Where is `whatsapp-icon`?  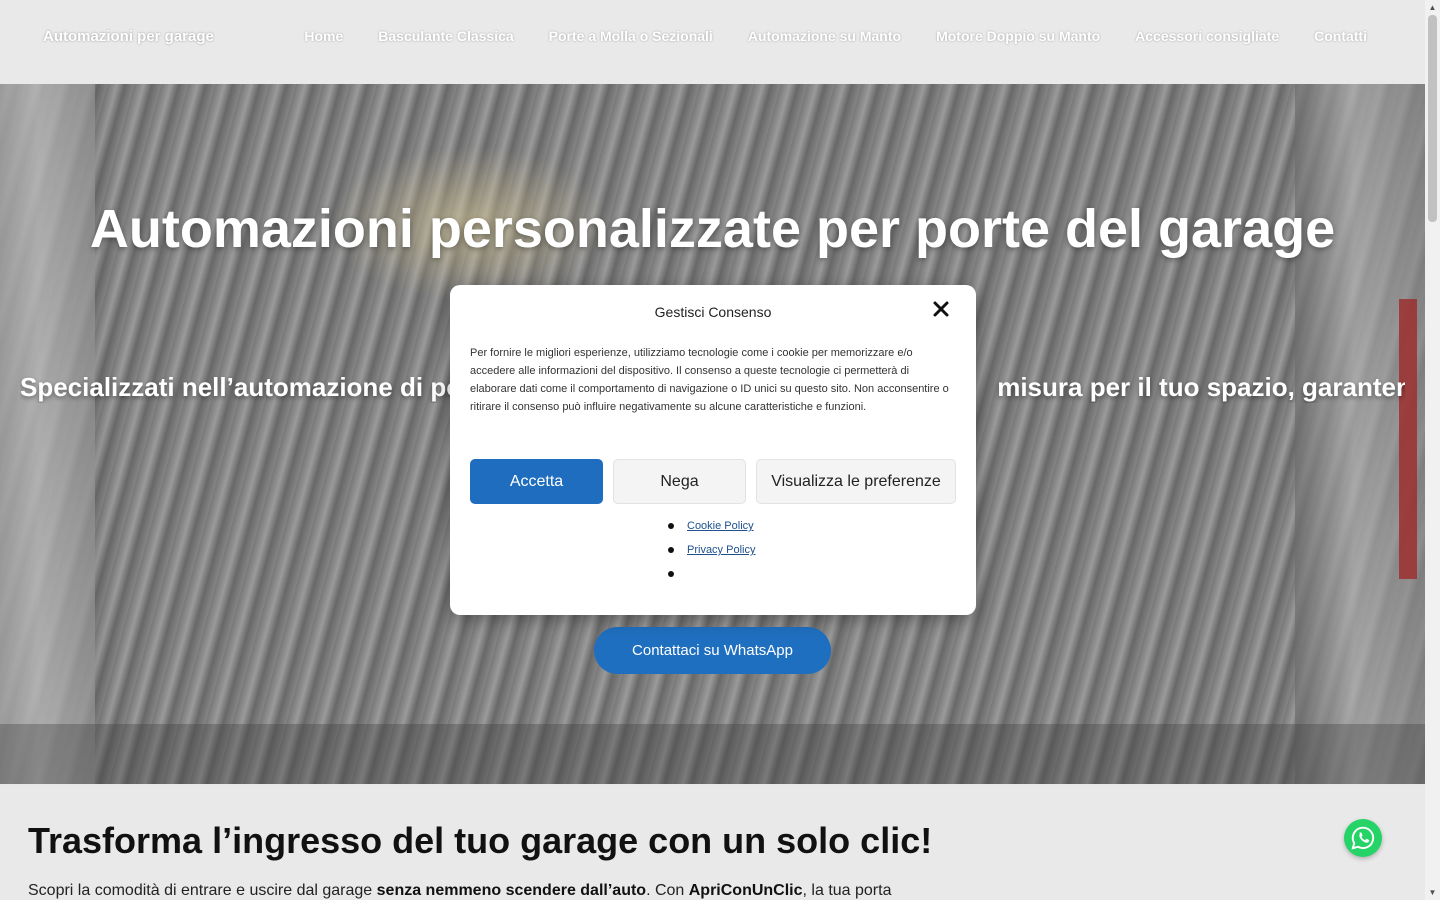
whatsapp-icon is located at coordinates (1363, 838).